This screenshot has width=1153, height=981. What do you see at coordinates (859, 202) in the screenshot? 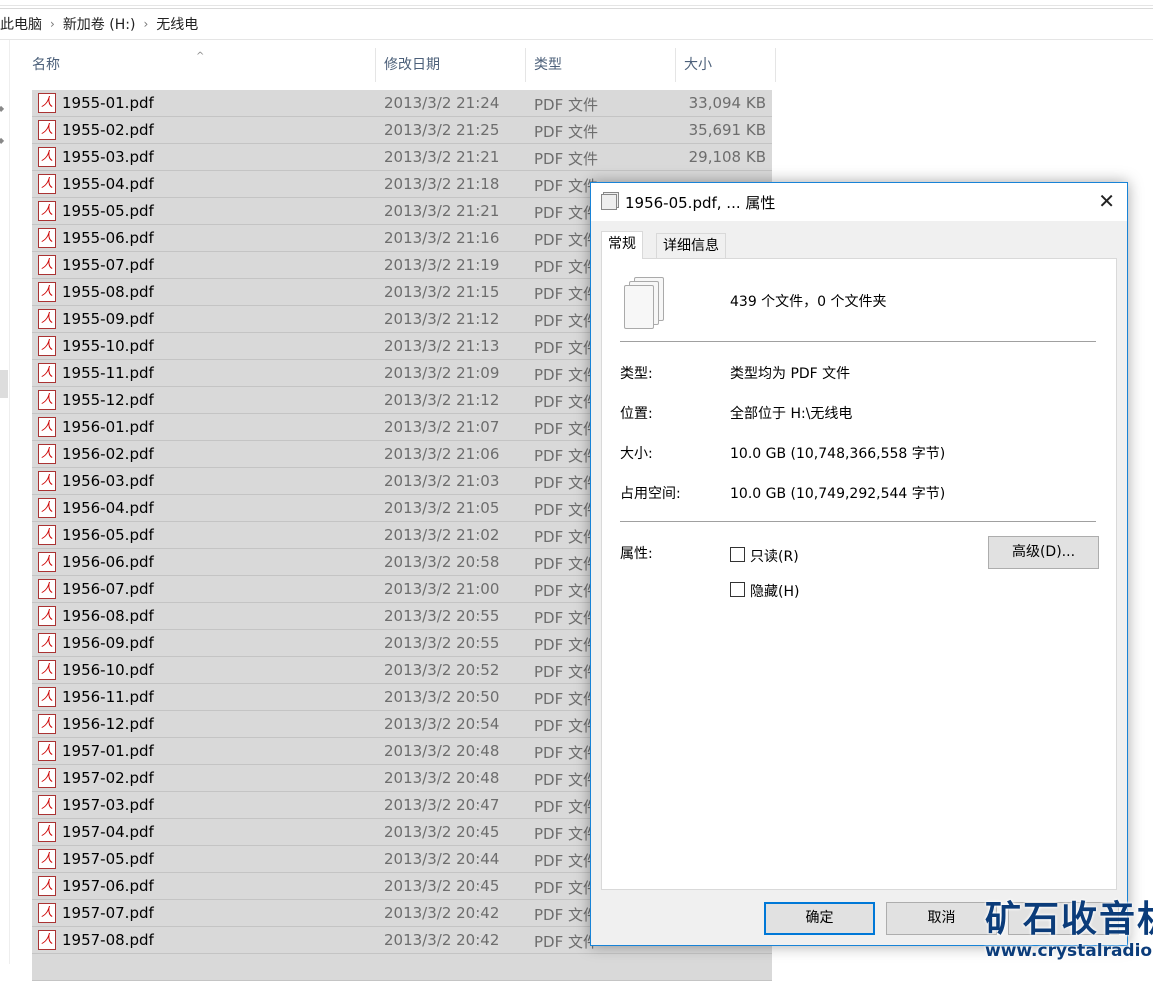
I see `dialog-title-bar: 1956-05.pdf, ... 属性` at bounding box center [859, 202].